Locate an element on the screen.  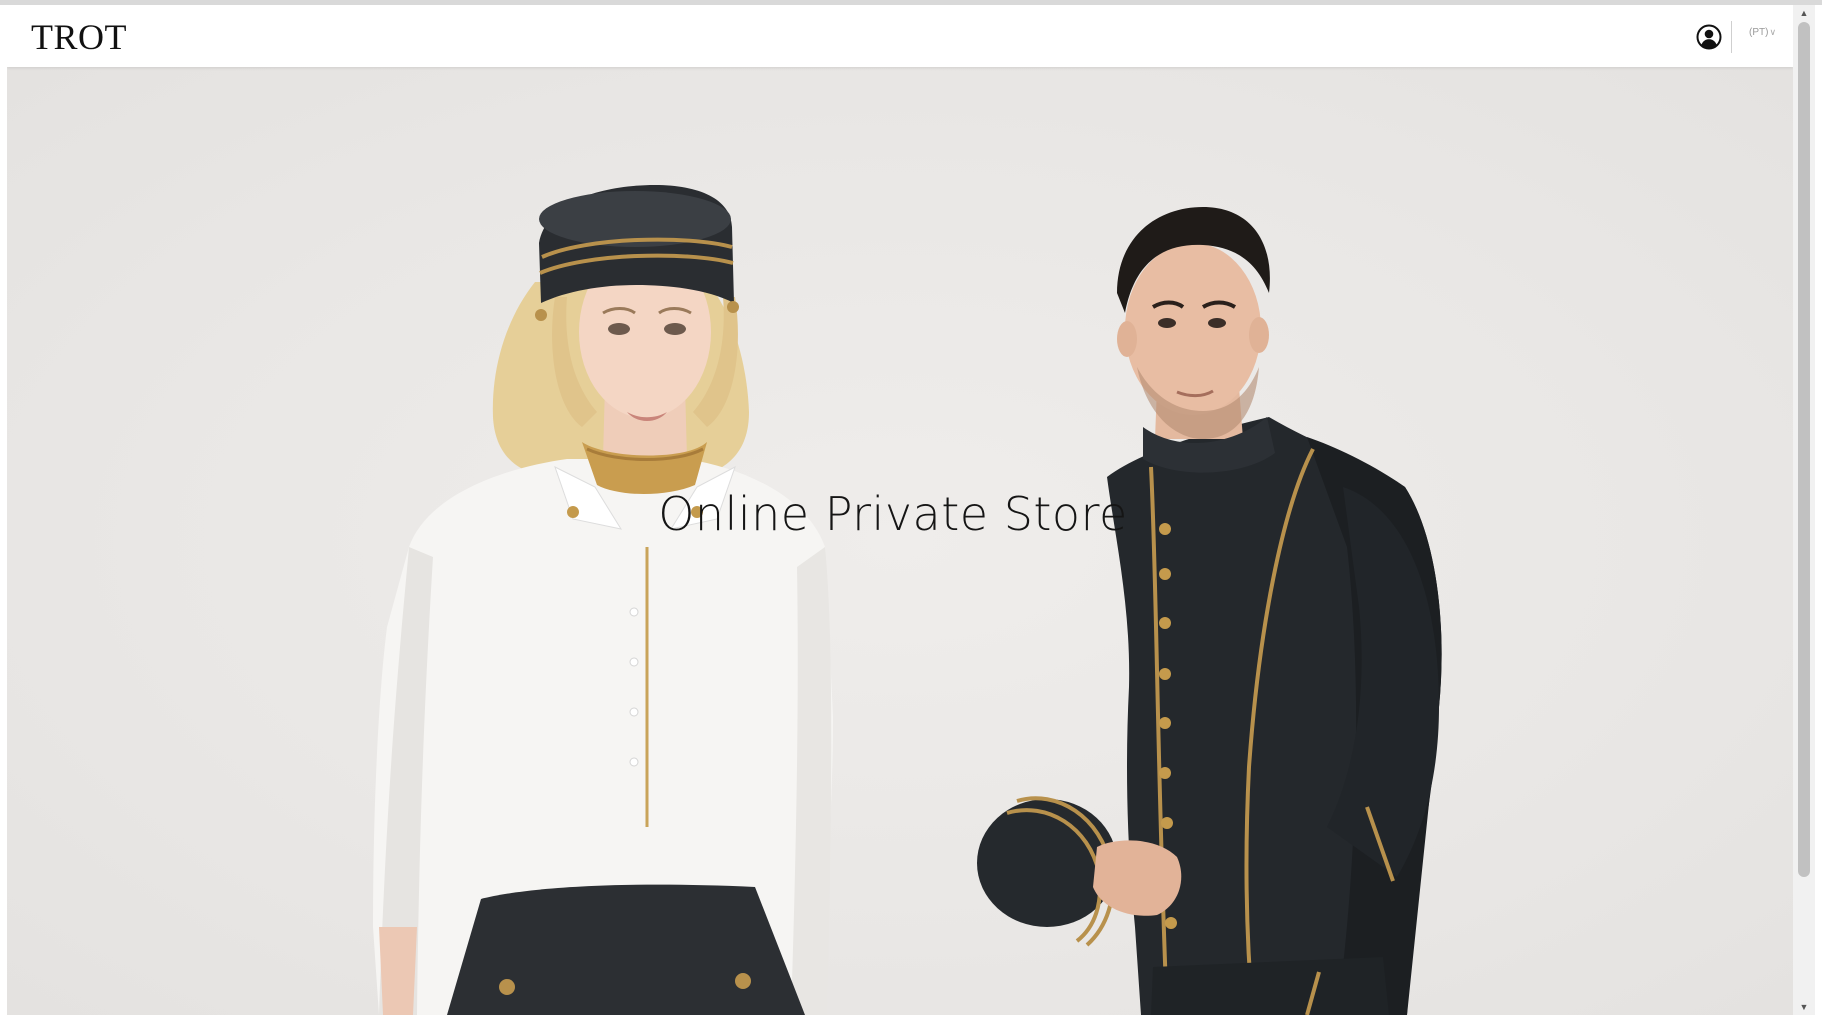
scroll-thumb is located at coordinates (1804, 449).